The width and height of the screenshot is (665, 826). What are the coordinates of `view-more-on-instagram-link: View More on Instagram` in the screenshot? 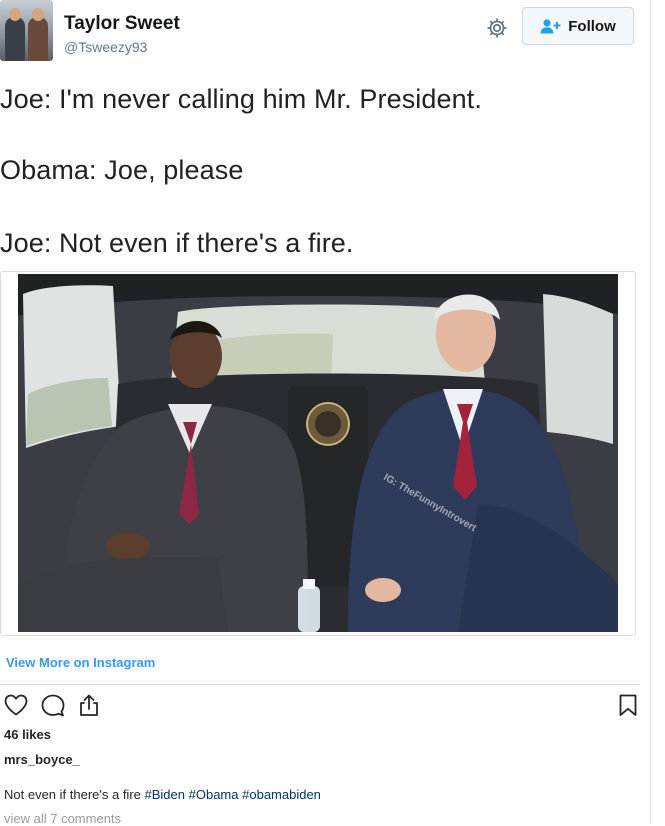 It's located at (80, 662).